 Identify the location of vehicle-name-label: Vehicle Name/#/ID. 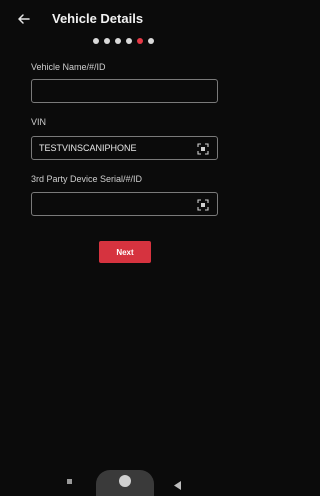
(68, 67).